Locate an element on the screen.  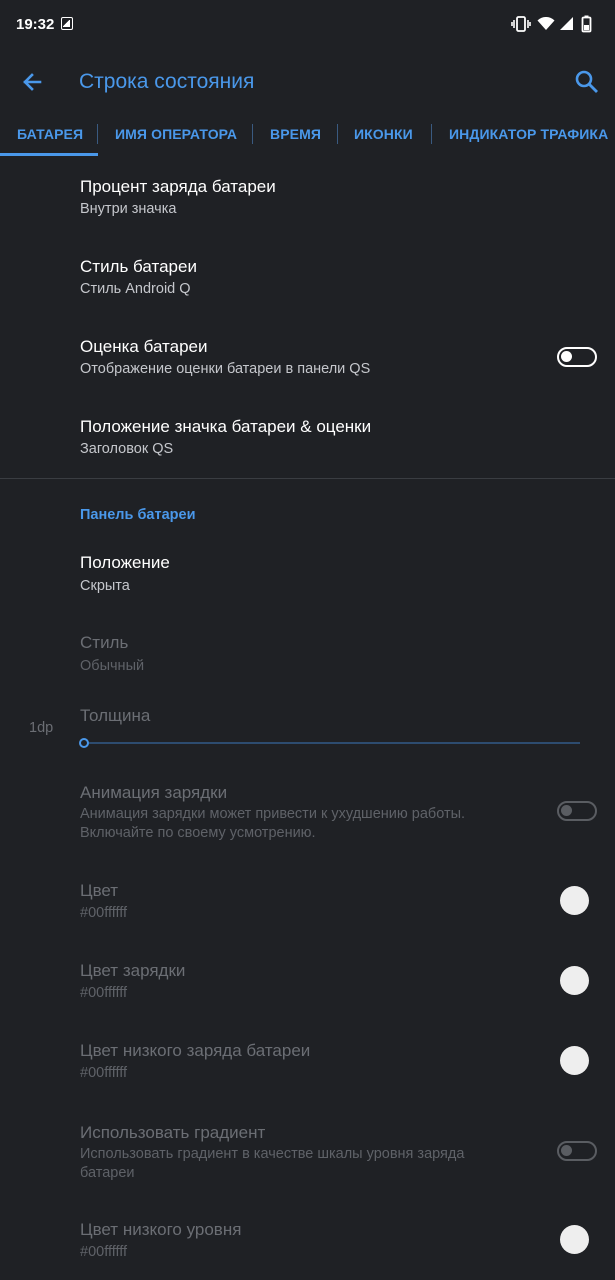
status-icons is located at coordinates (556, 25).